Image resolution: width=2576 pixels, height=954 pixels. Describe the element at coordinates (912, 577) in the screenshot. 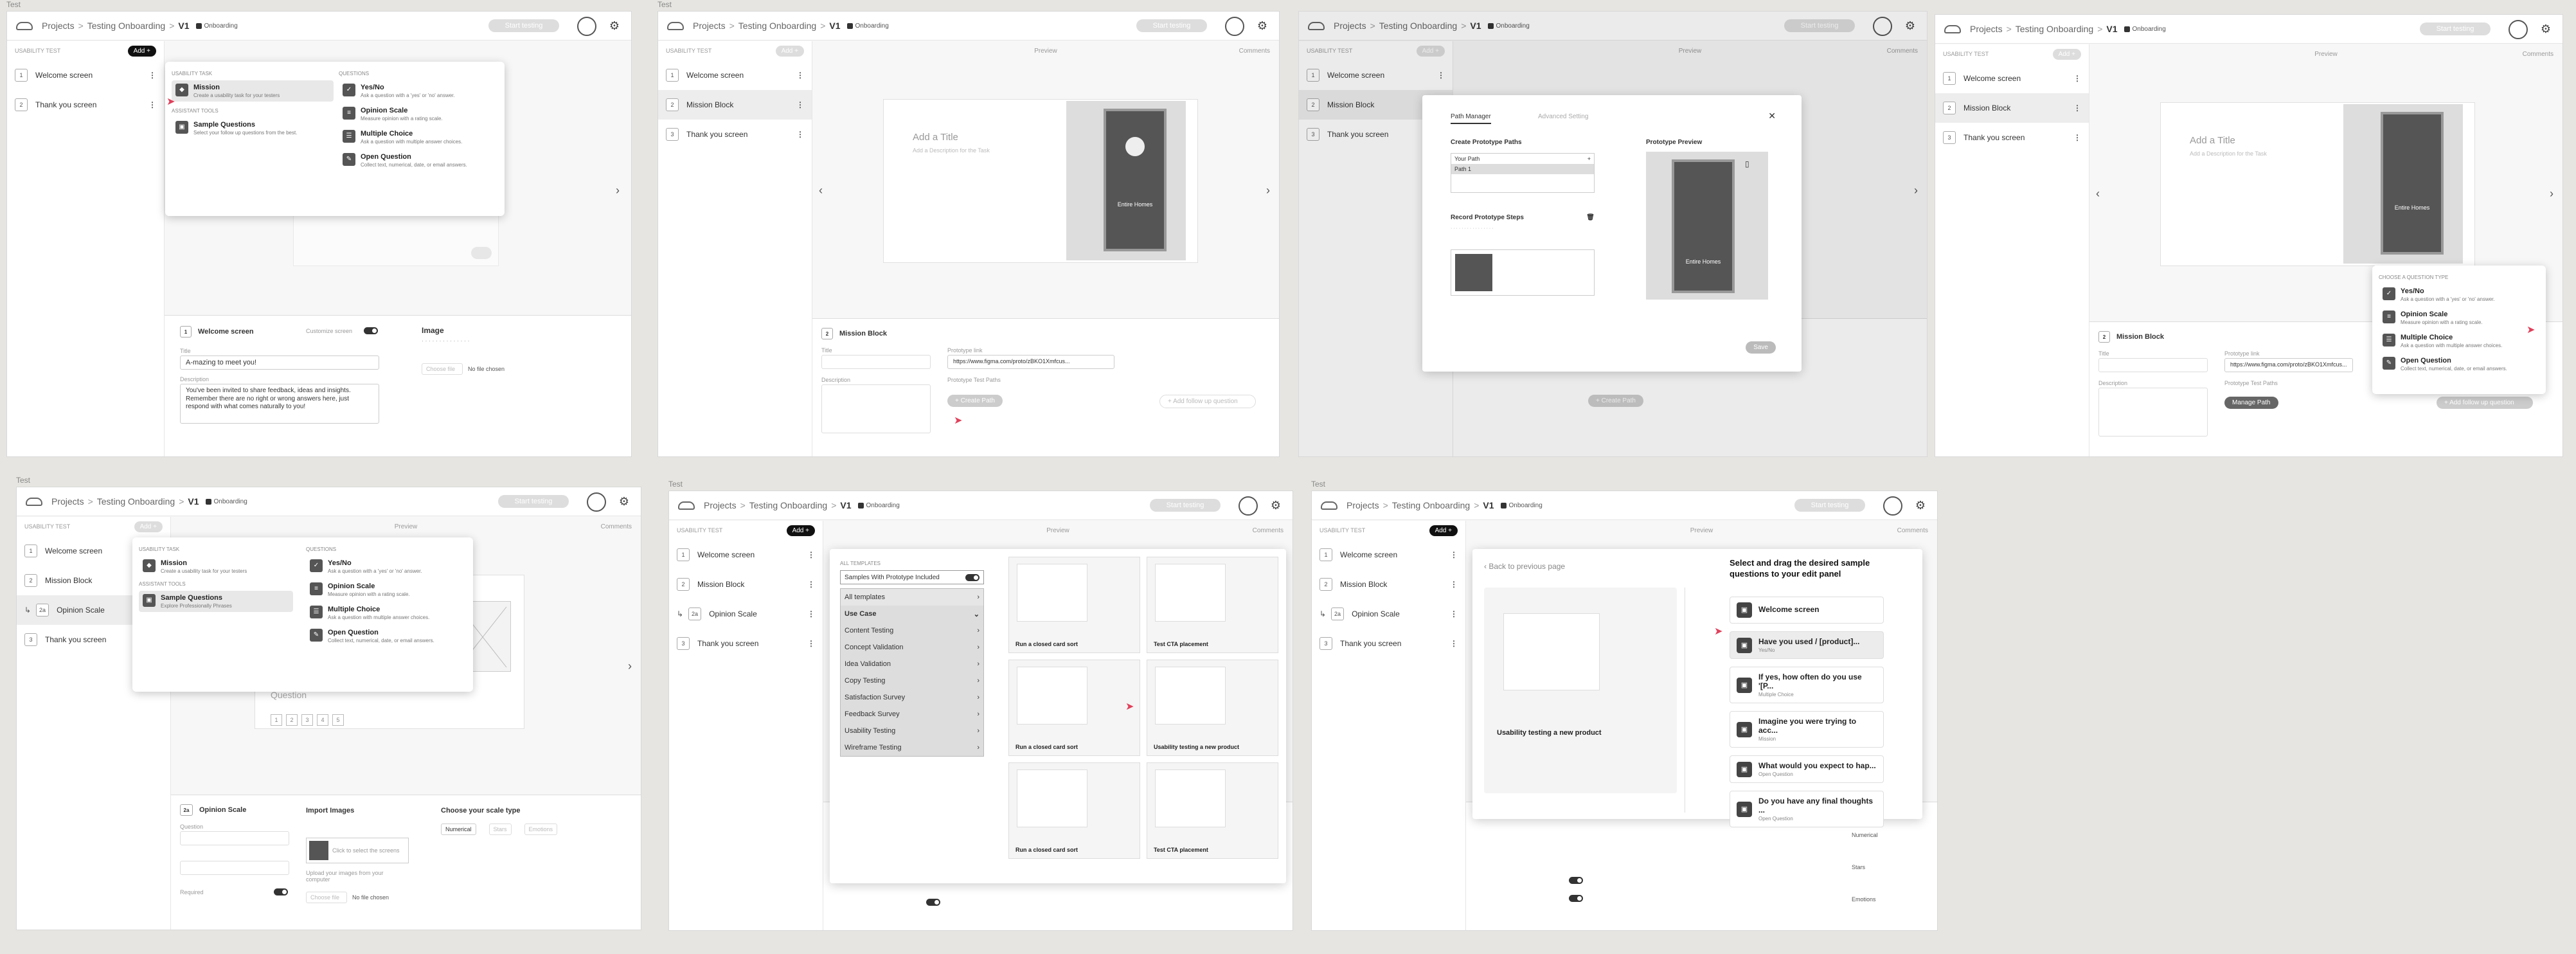

I see `prototype-filter-toggle: Samples With Prototype Included` at that location.